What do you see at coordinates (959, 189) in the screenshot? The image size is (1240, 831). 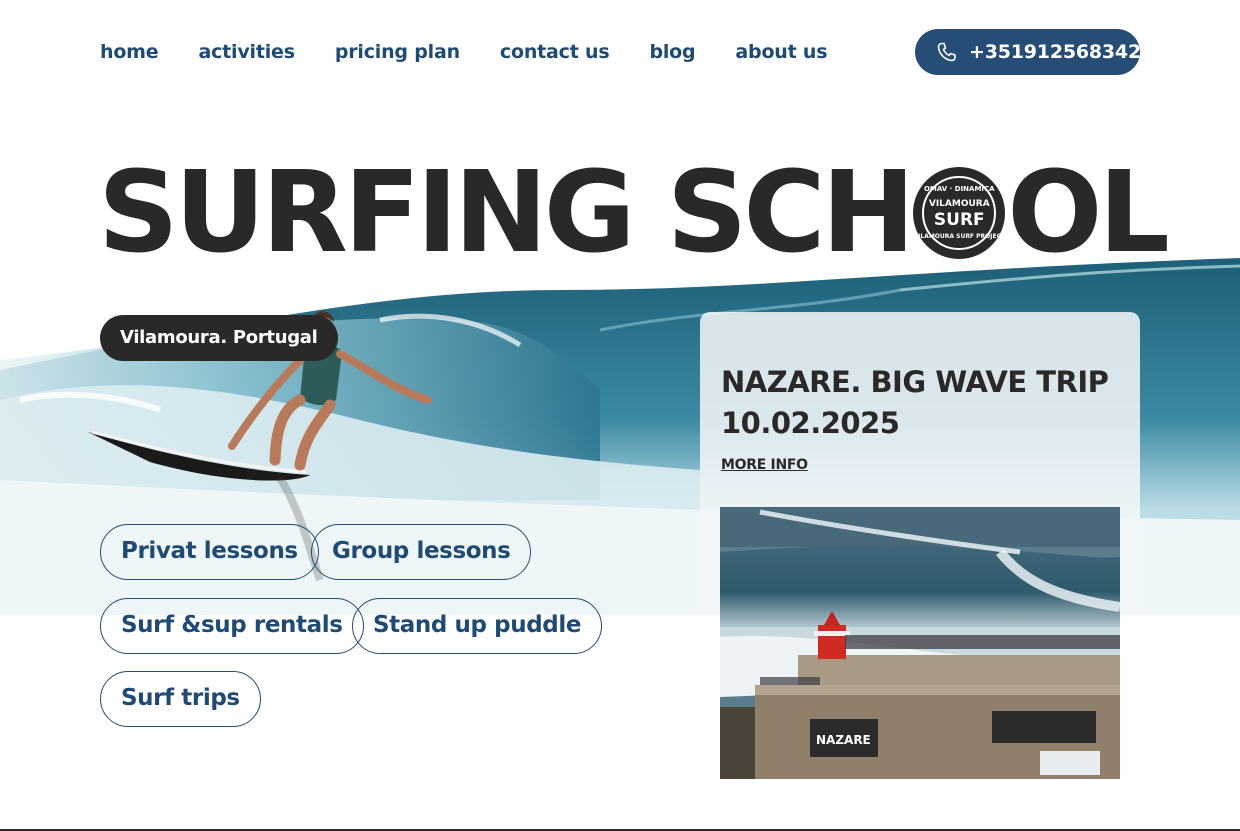 I see `badge-top-text: OMAV · DINAMICA` at bounding box center [959, 189].